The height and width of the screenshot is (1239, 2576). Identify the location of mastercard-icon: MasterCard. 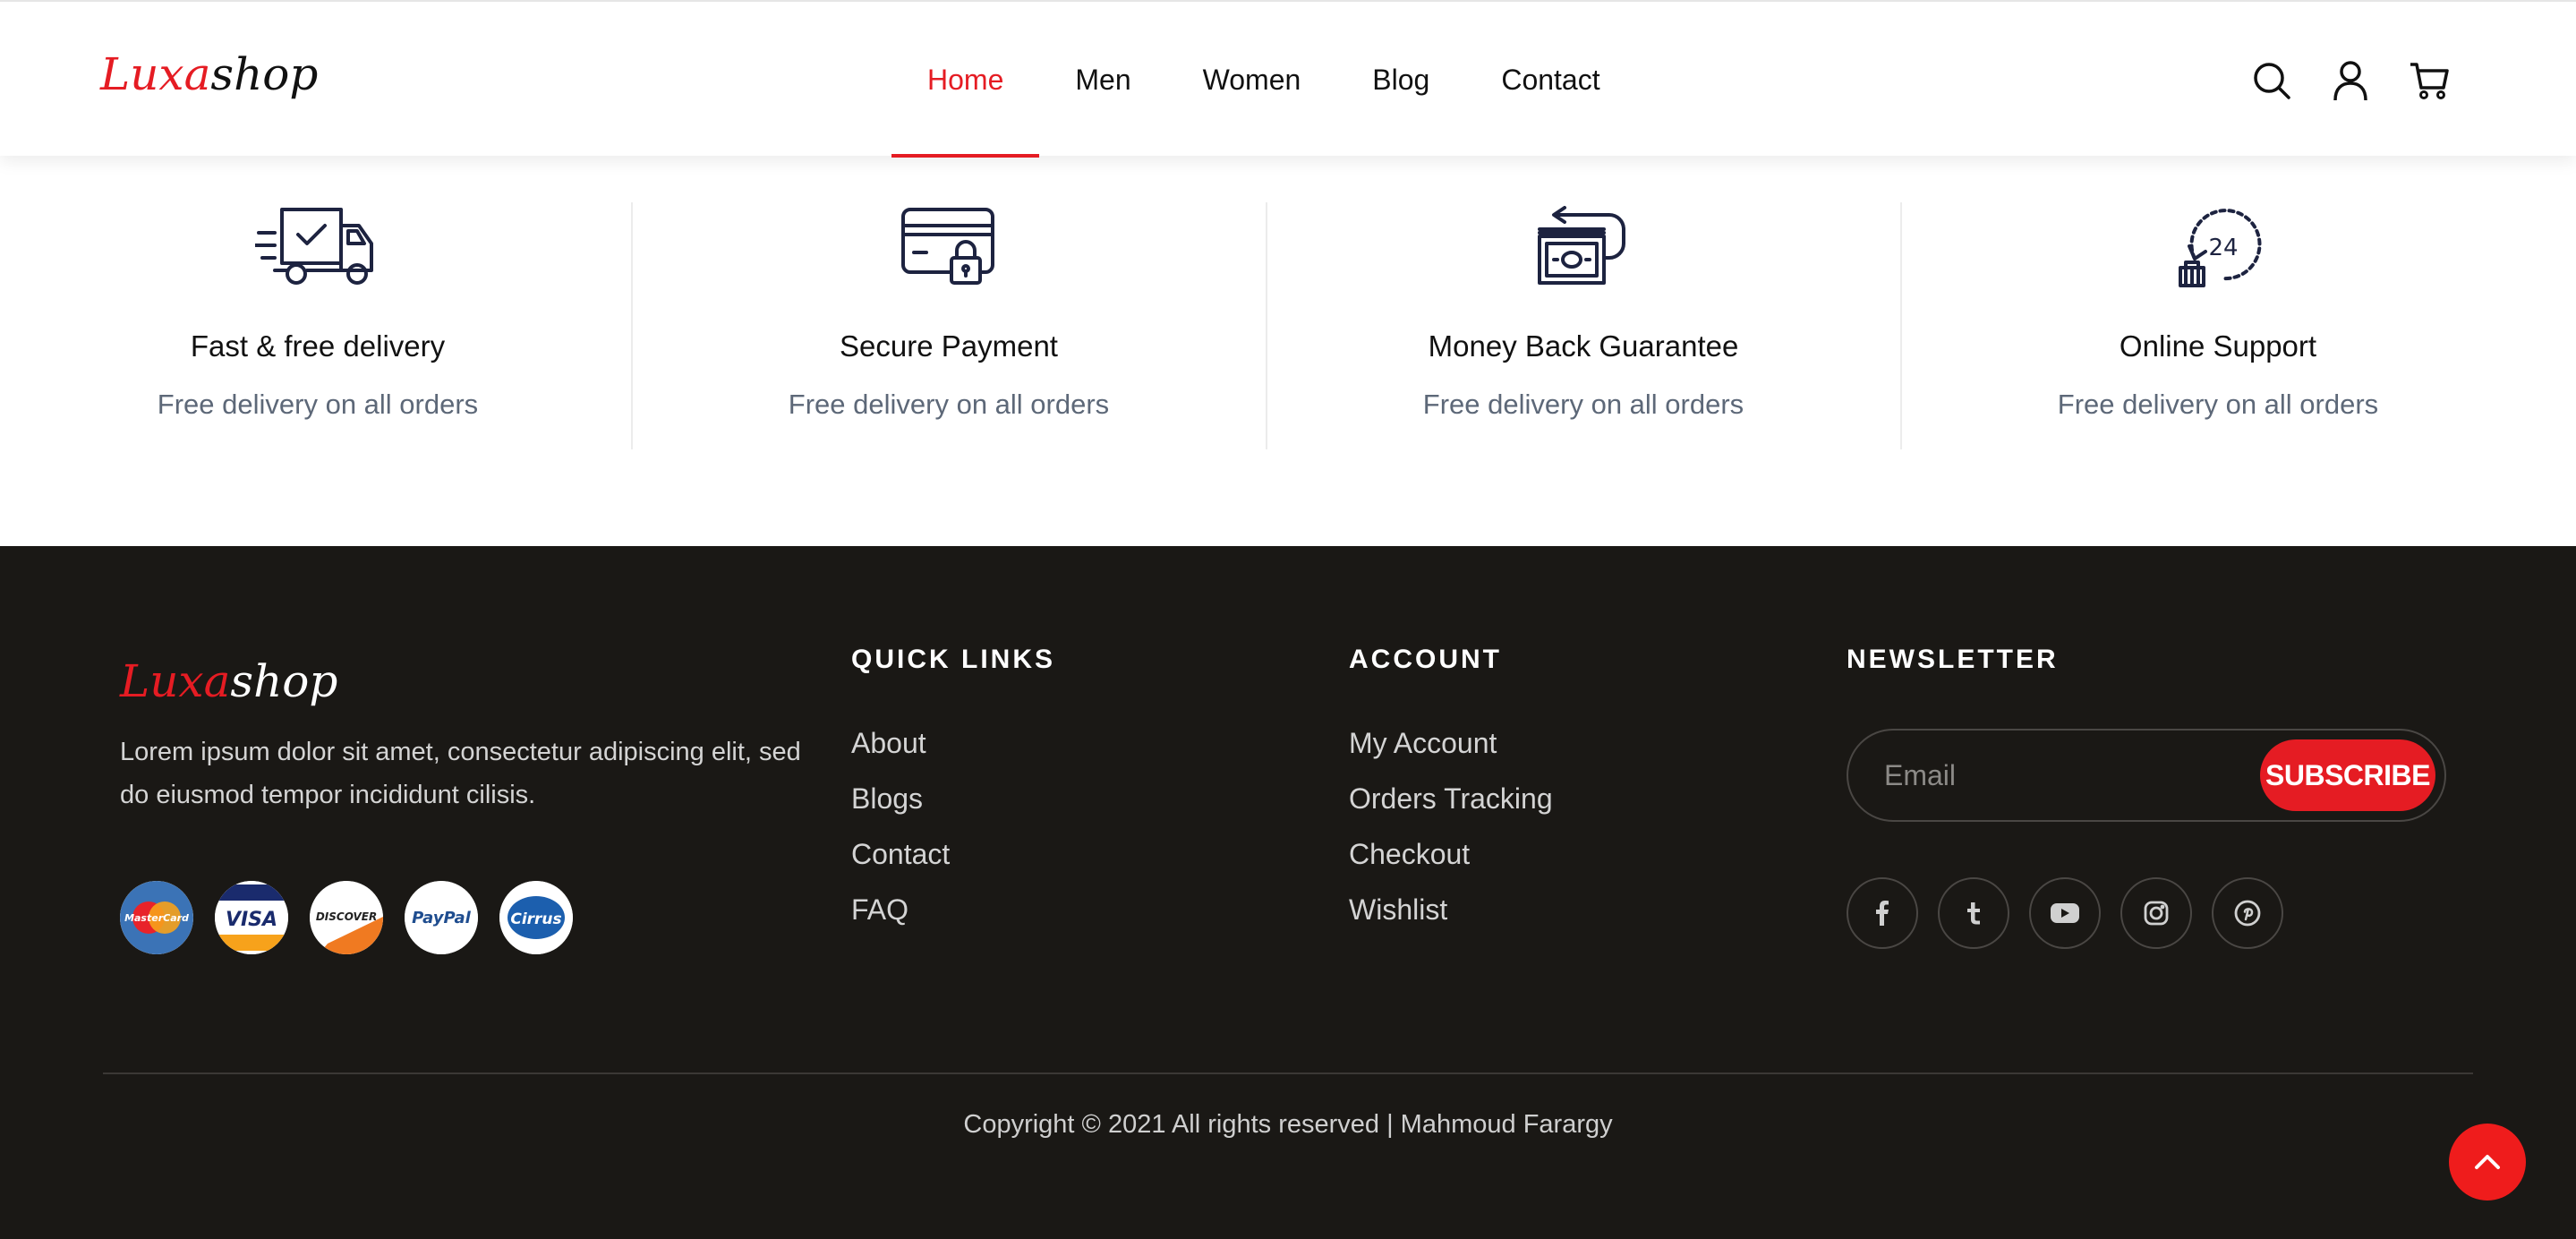
(156, 917).